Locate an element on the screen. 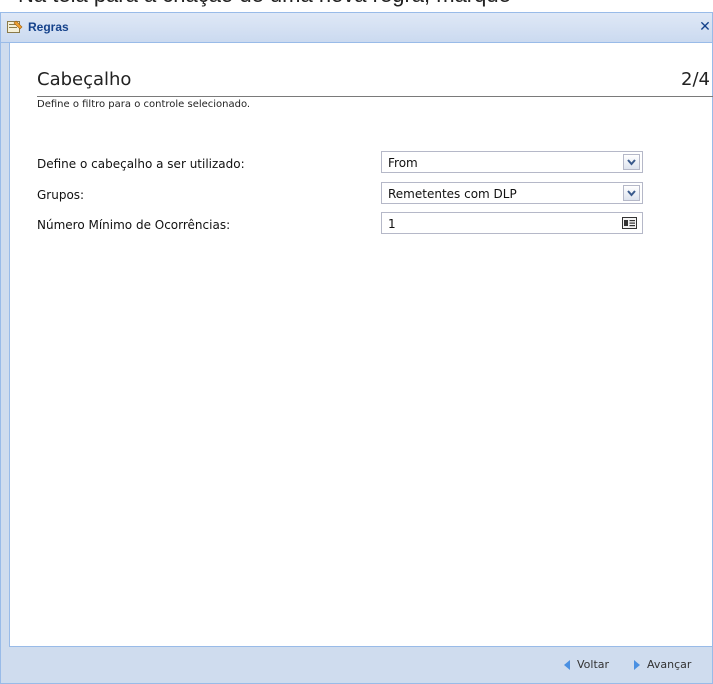  next-button: Avançar is located at coordinates (662, 664).